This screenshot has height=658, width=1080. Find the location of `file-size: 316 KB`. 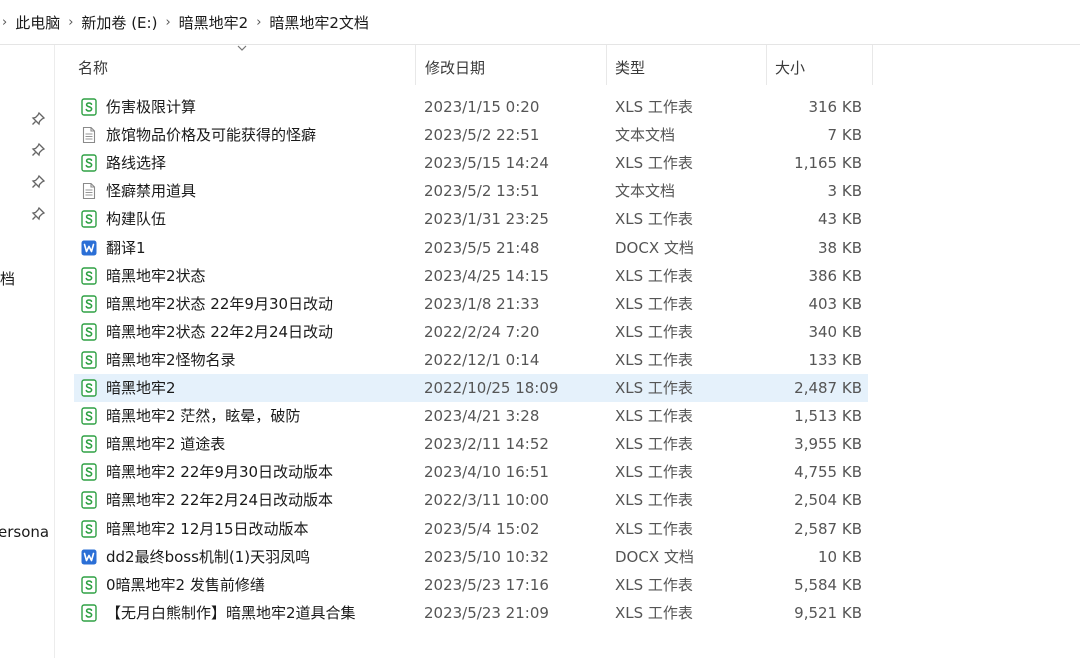

file-size: 316 KB is located at coordinates (835, 107).